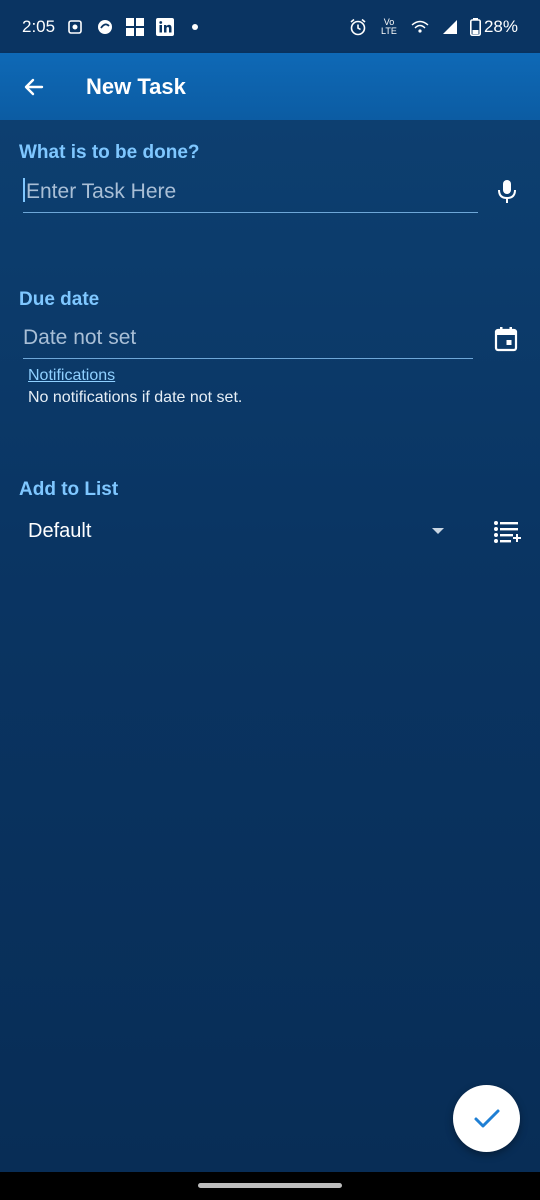 Image resolution: width=540 pixels, height=1200 pixels. What do you see at coordinates (420, 27) in the screenshot?
I see `wifi-icon` at bounding box center [420, 27].